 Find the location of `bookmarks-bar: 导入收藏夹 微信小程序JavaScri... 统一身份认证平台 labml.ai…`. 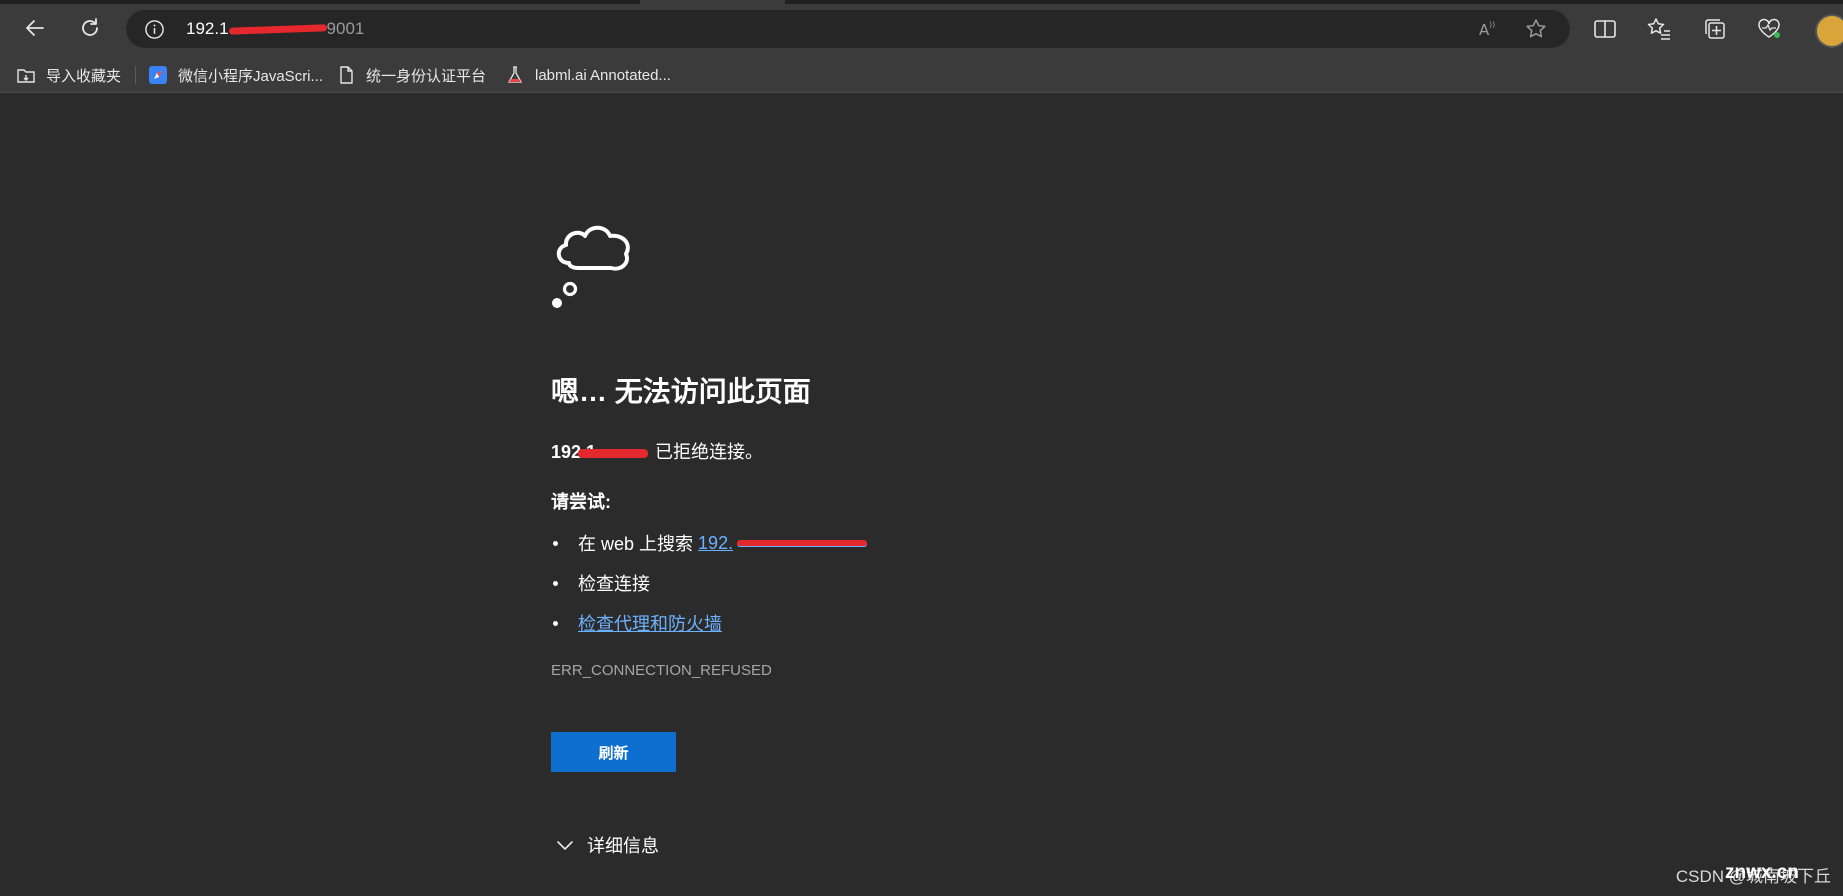

bookmarks-bar: 导入收藏夹 微信小程序JavaScri... 统一身份认证平台 labml.ai… is located at coordinates (921, 75).